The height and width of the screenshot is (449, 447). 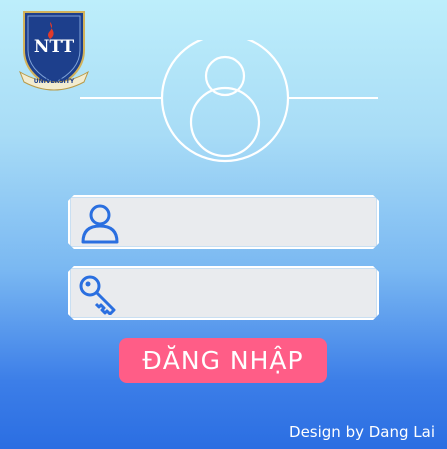 What do you see at coordinates (223, 360) in the screenshot?
I see `login-button: ĐĂNG NHẬP` at bounding box center [223, 360].